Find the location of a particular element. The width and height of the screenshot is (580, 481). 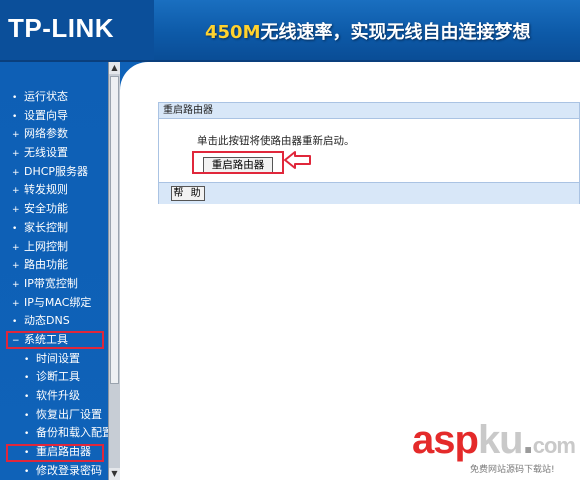

banner-text: 无线速率，实现无线自由连接梦想 is located at coordinates (395, 32).